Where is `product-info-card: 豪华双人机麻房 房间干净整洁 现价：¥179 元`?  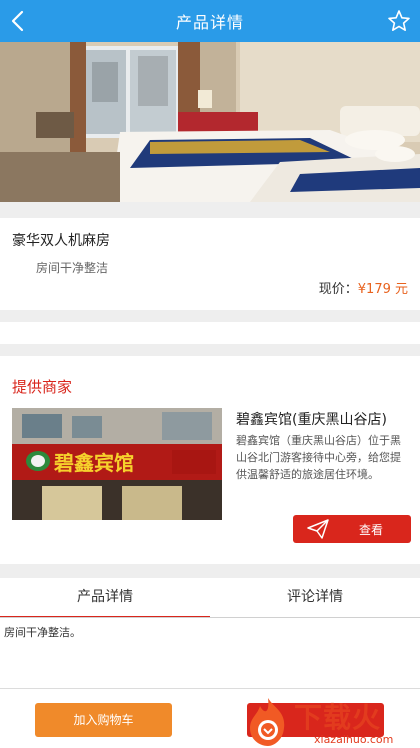 product-info-card: 豪华双人机麻房 房间干净整洁 现价：¥179 元 is located at coordinates (210, 264).